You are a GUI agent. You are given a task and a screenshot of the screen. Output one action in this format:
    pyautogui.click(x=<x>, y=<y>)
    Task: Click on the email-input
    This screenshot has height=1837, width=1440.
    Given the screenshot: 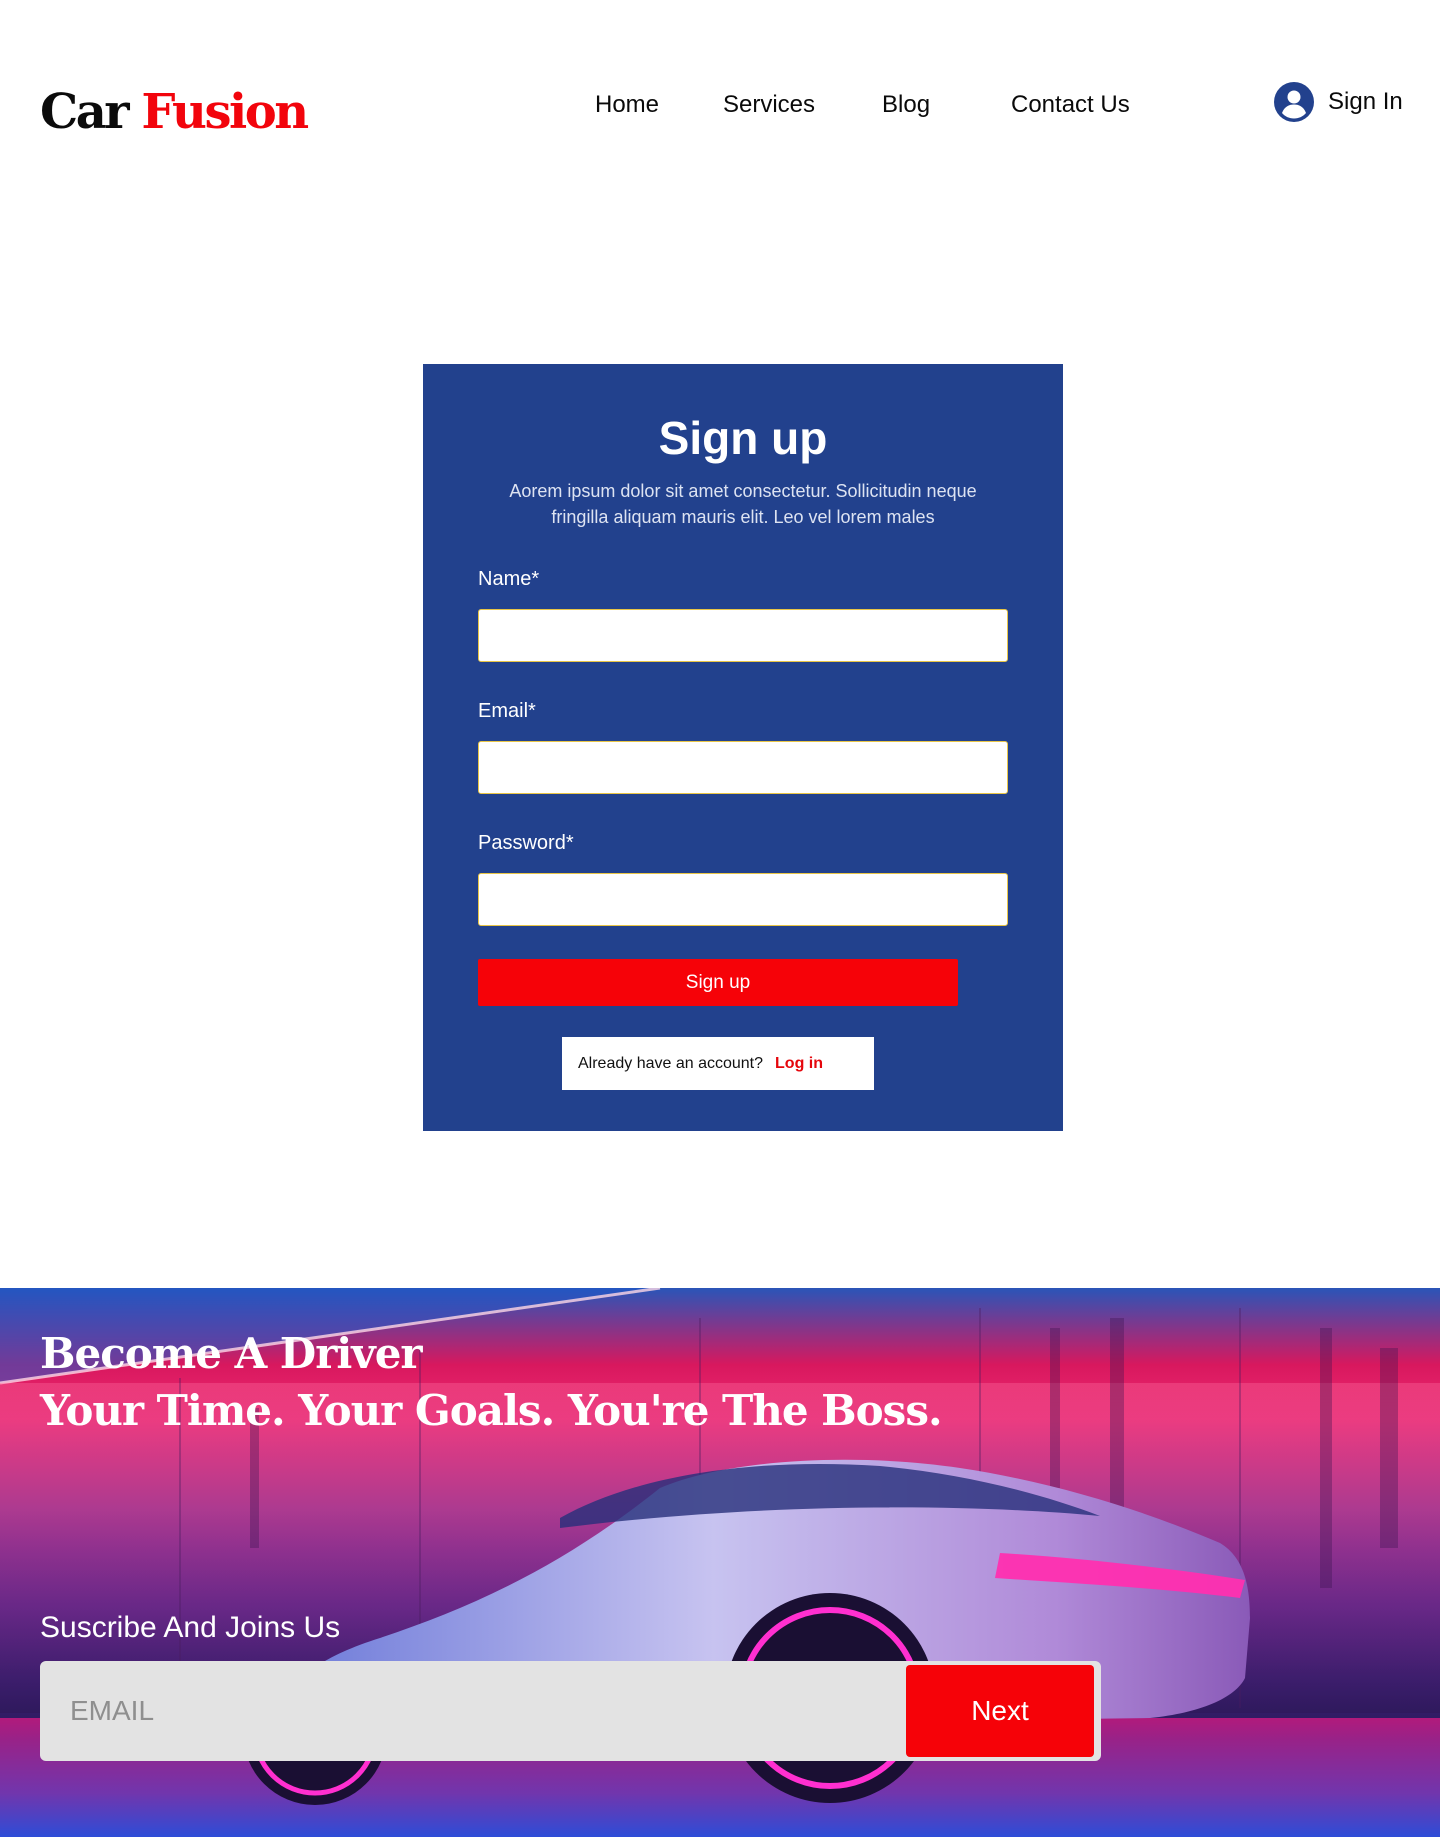 What is the action you would take?
    pyautogui.click(x=743, y=767)
    